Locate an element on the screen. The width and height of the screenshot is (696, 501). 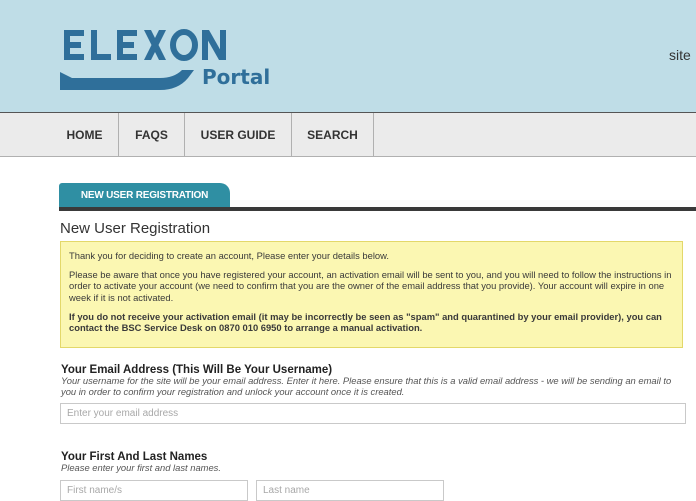
logo-portal-text: Portal is located at coordinates (236, 77).